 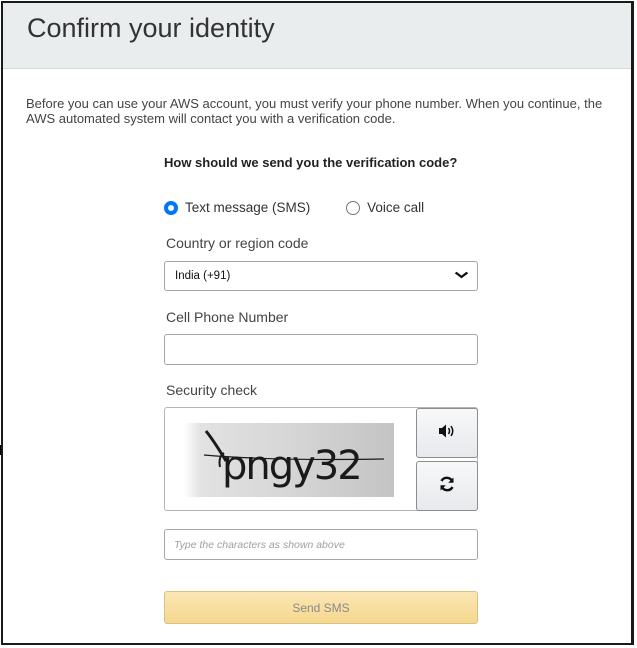 What do you see at coordinates (321, 349) in the screenshot?
I see `phone-input` at bounding box center [321, 349].